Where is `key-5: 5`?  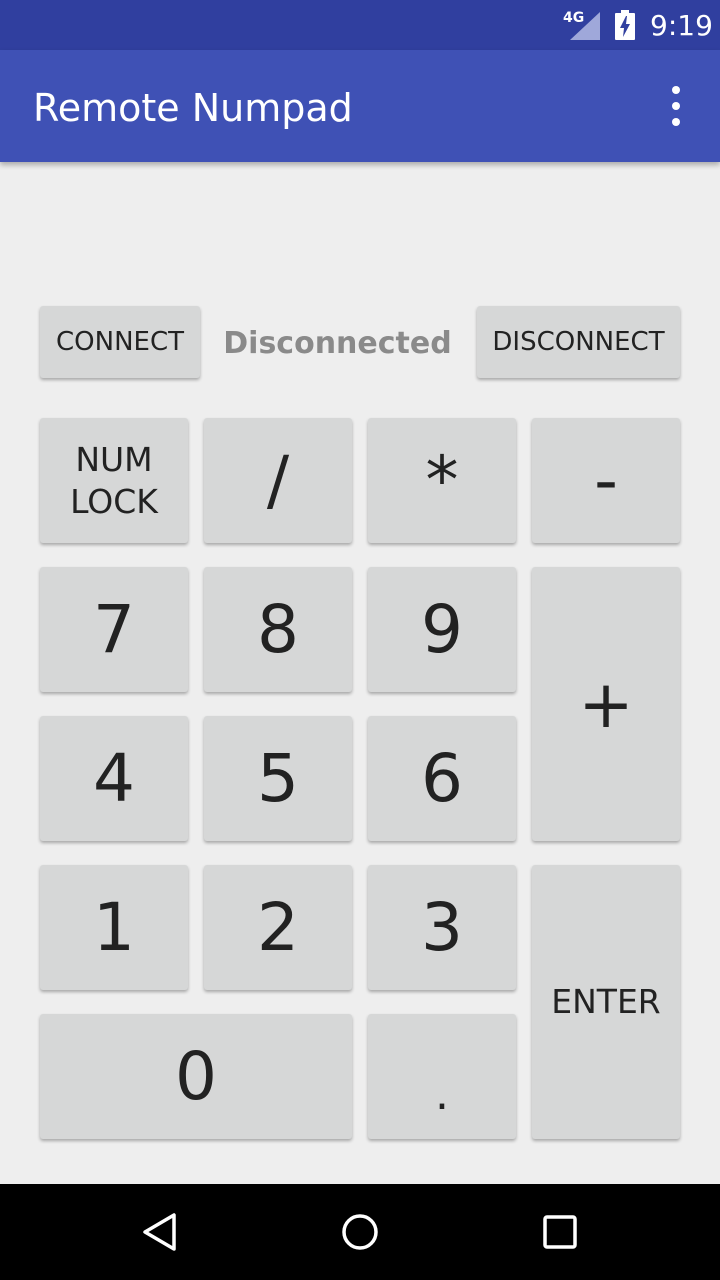
key-5: 5 is located at coordinates (278, 778).